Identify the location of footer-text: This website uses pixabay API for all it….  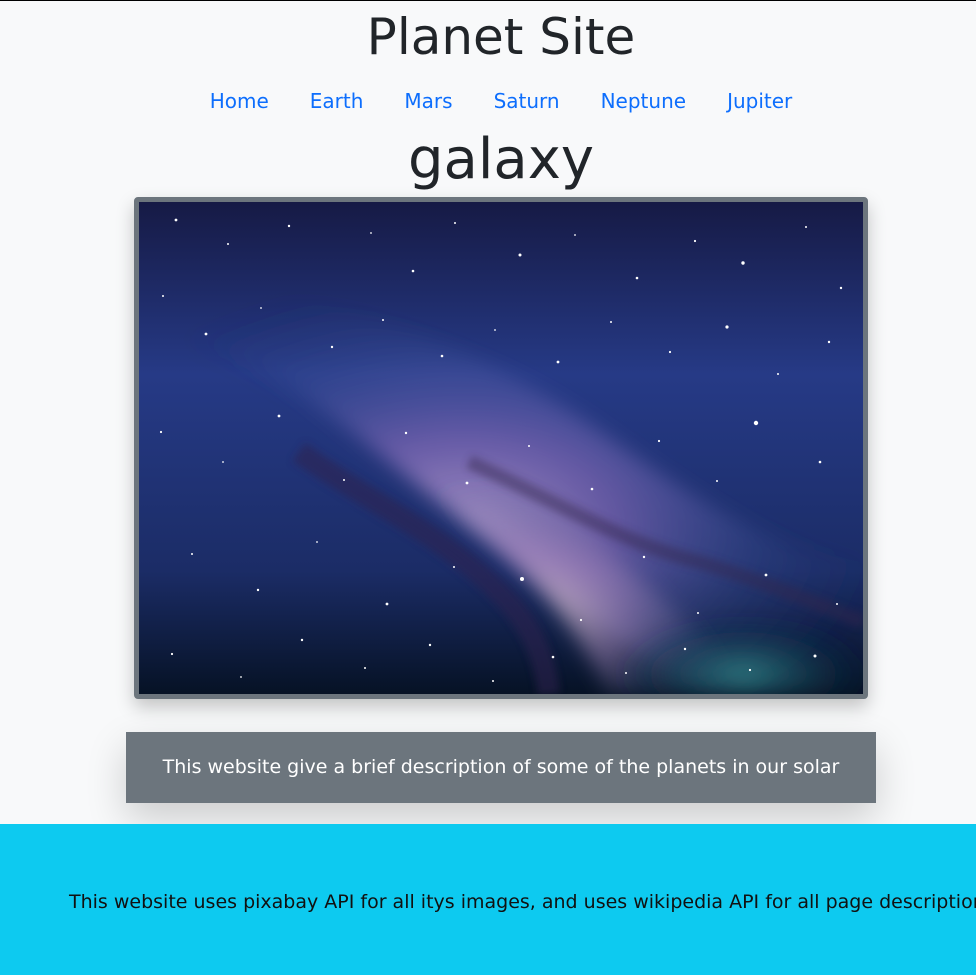
(522, 902).